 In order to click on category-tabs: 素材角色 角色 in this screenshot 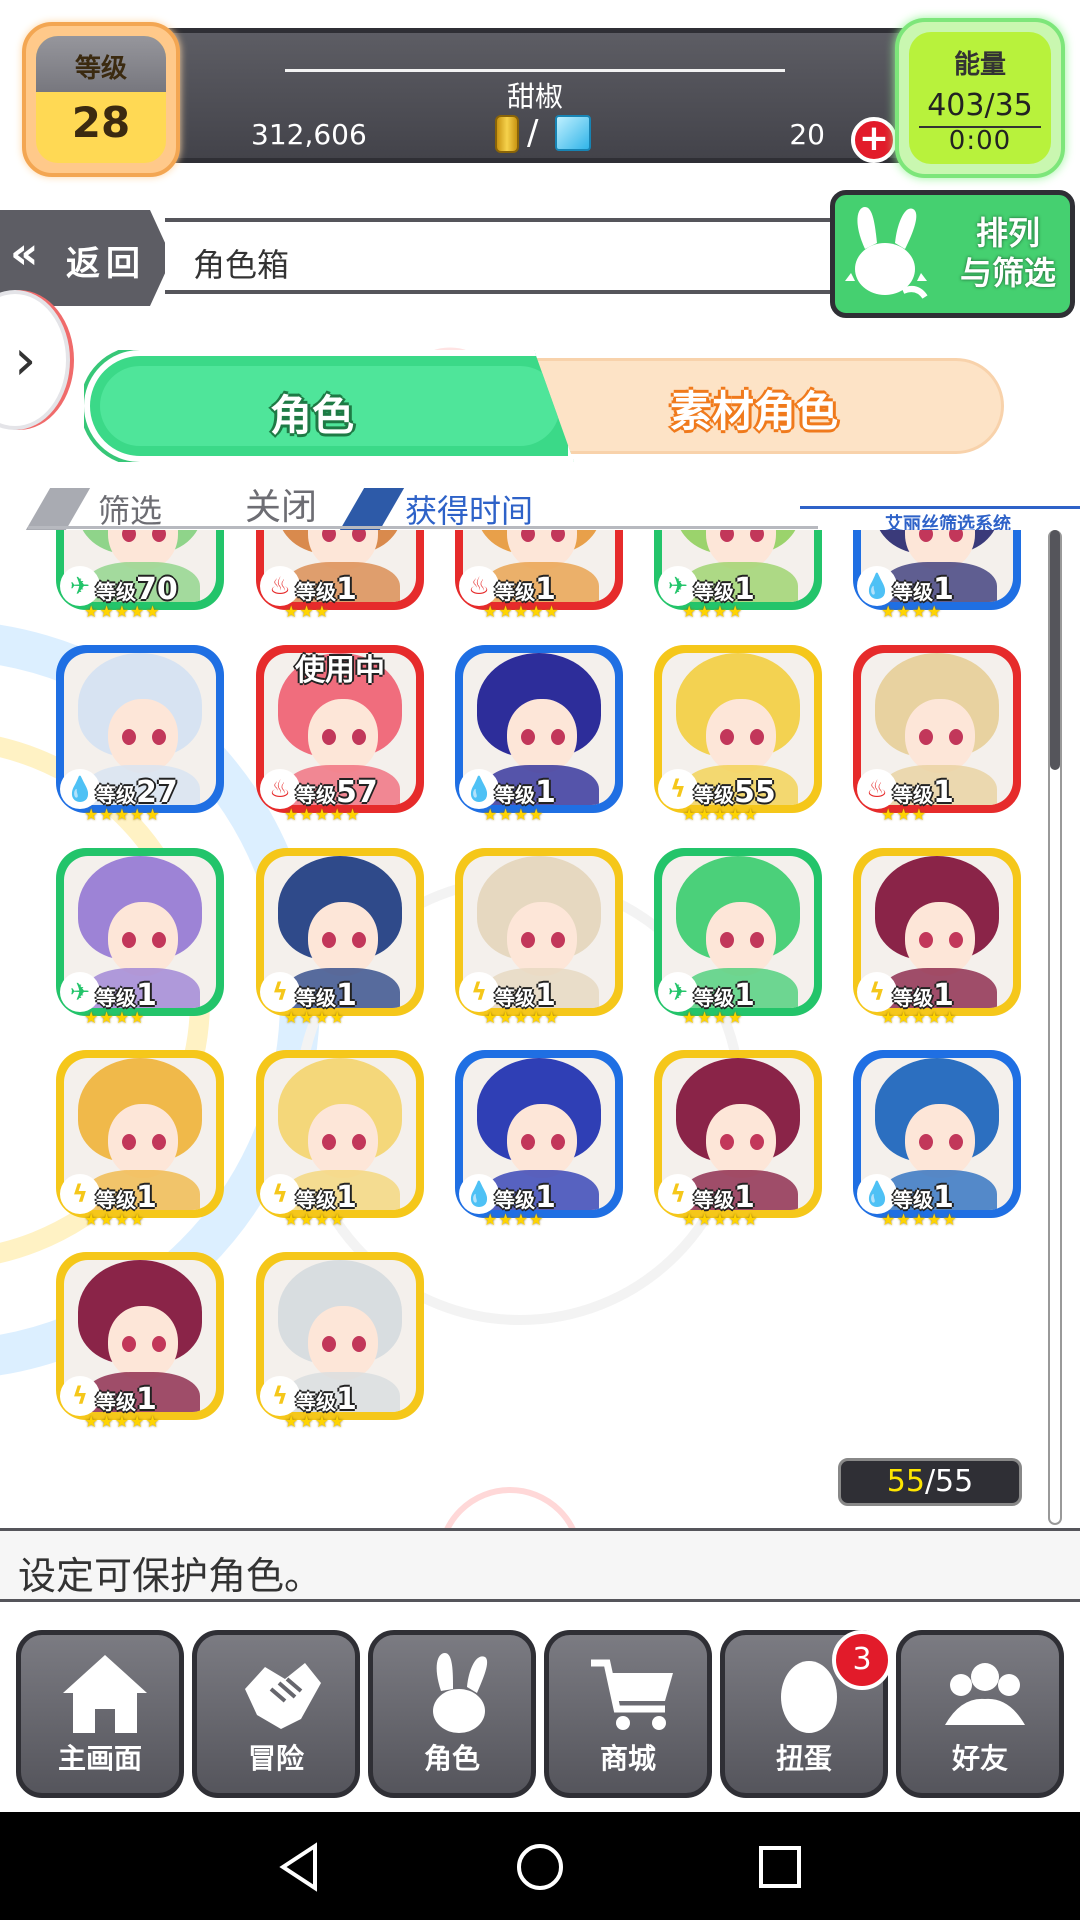, I will do `click(544, 406)`.